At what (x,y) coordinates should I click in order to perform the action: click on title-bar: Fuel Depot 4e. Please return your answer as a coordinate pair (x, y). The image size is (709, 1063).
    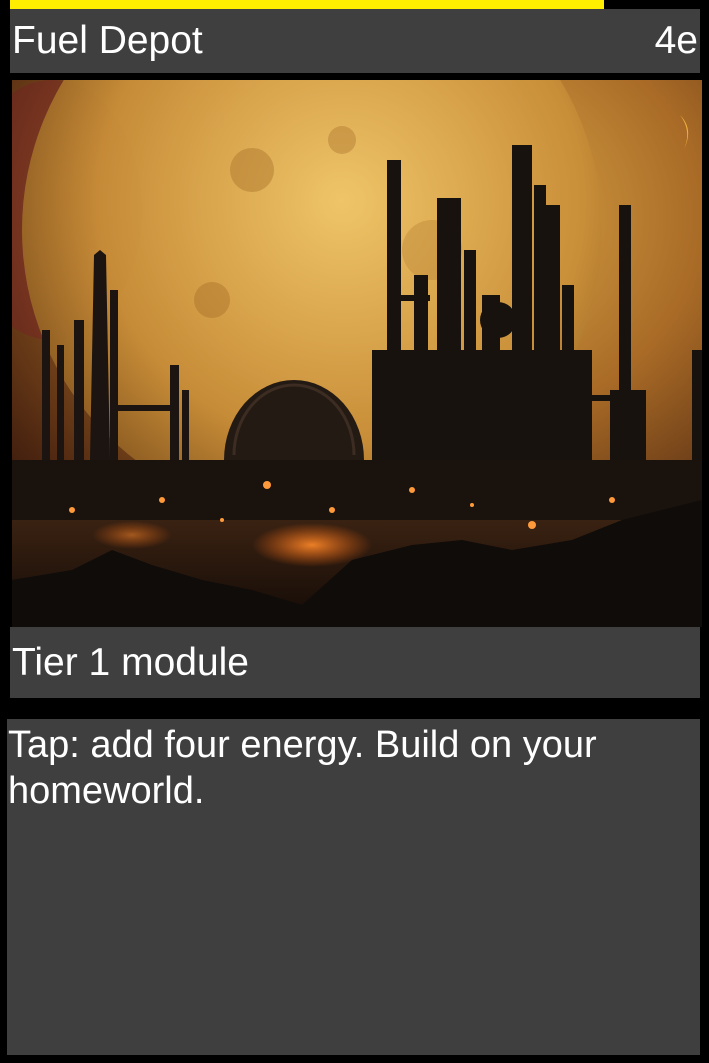
    Looking at the image, I should click on (355, 41).